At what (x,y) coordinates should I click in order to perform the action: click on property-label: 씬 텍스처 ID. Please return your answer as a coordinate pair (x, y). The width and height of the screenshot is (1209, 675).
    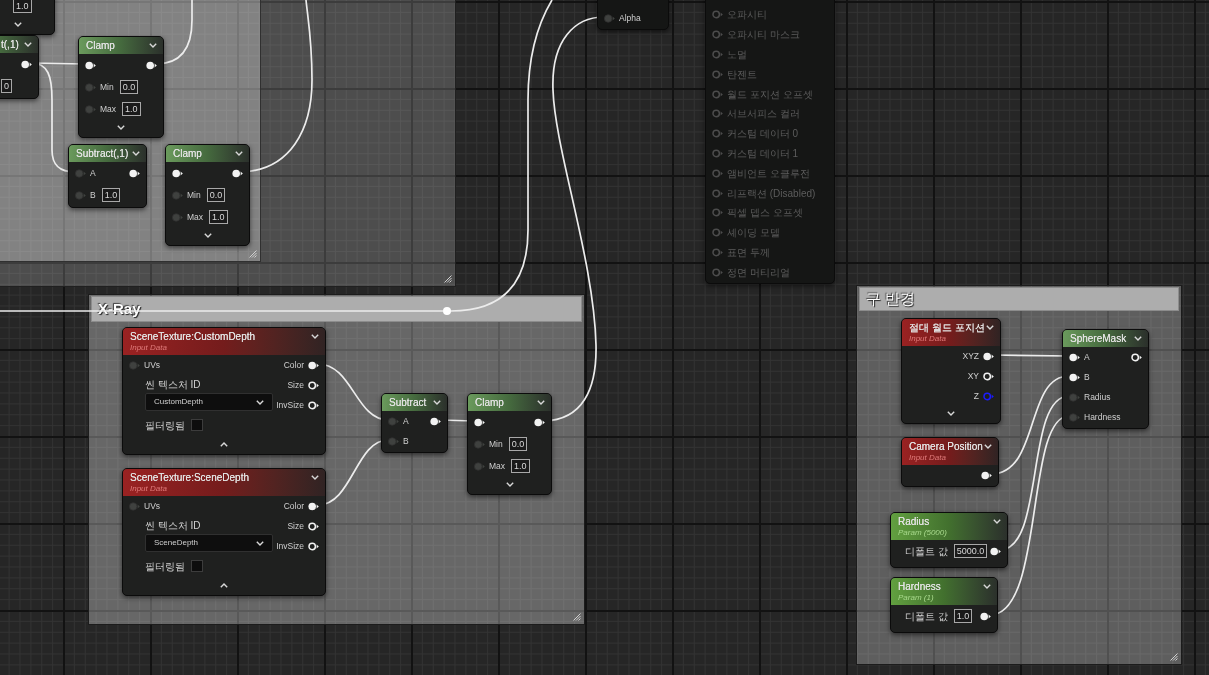
    Looking at the image, I should click on (173, 385).